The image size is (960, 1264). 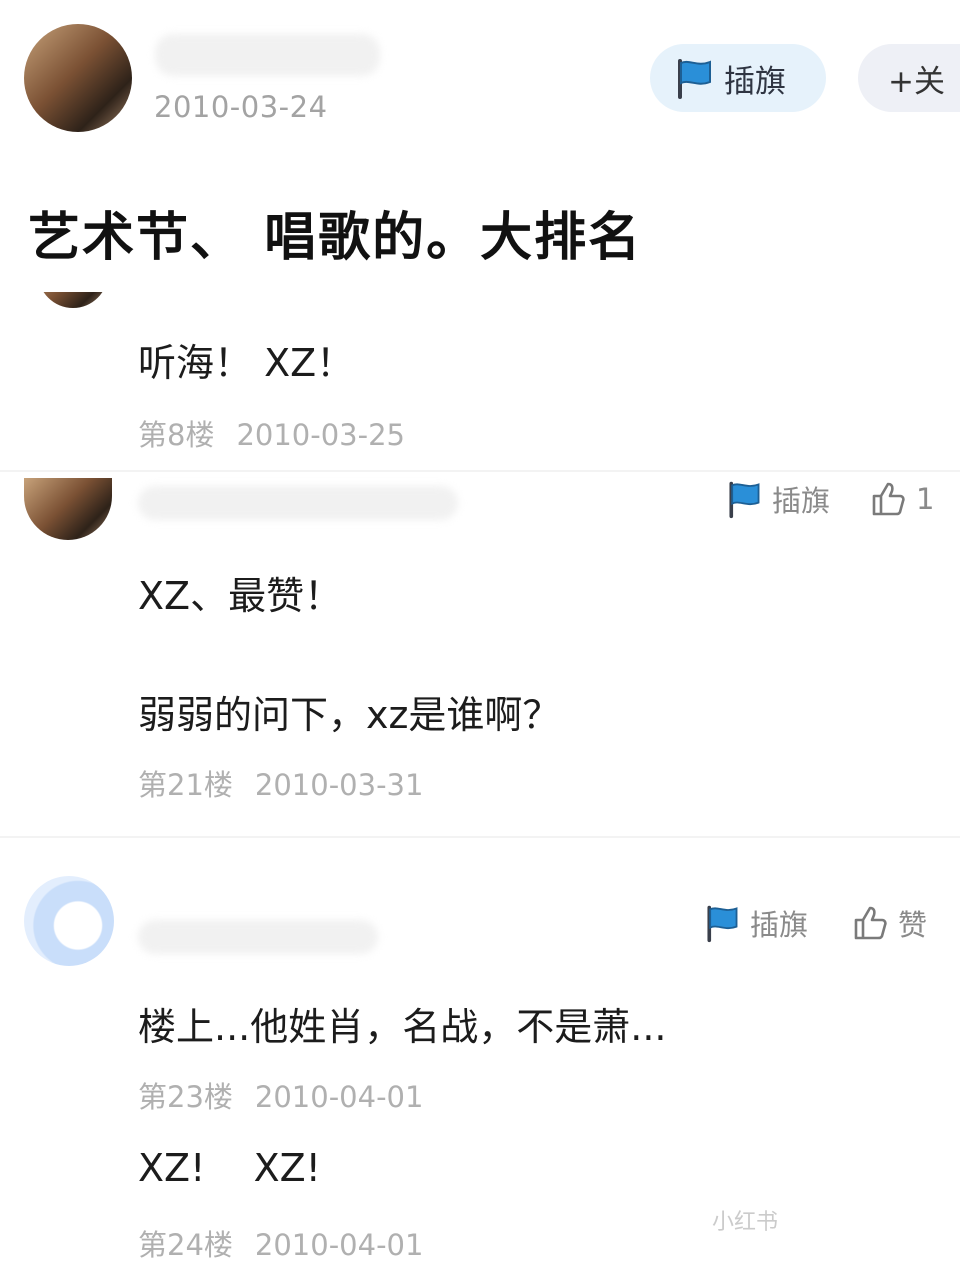 What do you see at coordinates (267, 55) in the screenshot?
I see `op-username-blurred` at bounding box center [267, 55].